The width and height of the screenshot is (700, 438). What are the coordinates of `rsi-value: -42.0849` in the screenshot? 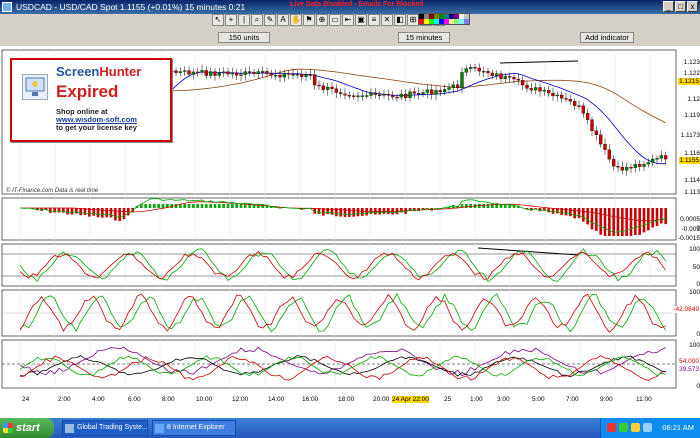 It's located at (686, 309).